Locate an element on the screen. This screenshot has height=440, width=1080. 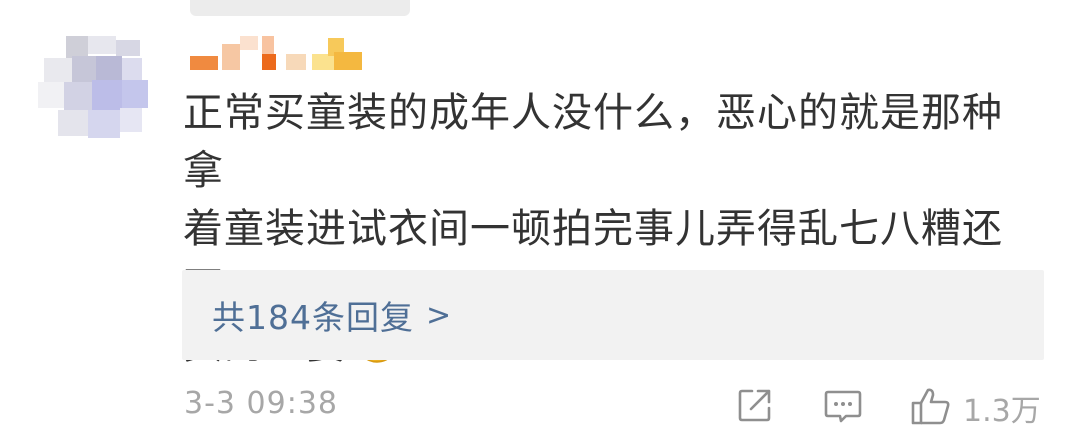
share-icon is located at coordinates (754, 405).